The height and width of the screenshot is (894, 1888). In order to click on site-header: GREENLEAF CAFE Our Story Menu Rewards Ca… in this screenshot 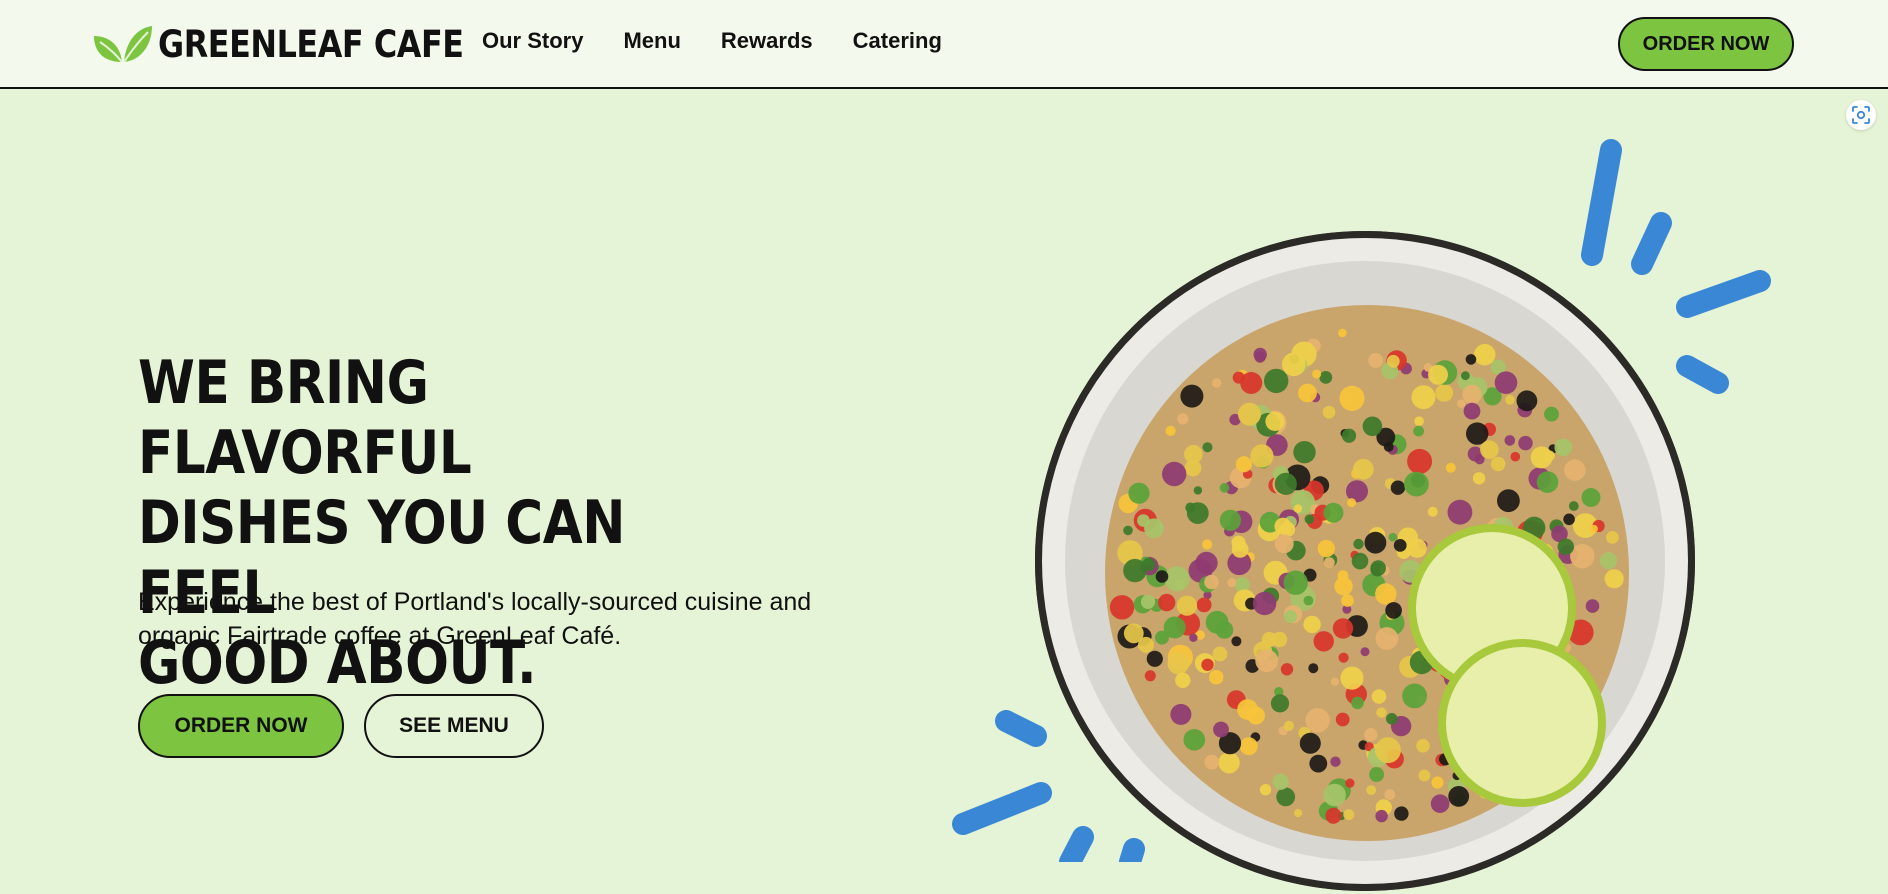, I will do `click(944, 44)`.